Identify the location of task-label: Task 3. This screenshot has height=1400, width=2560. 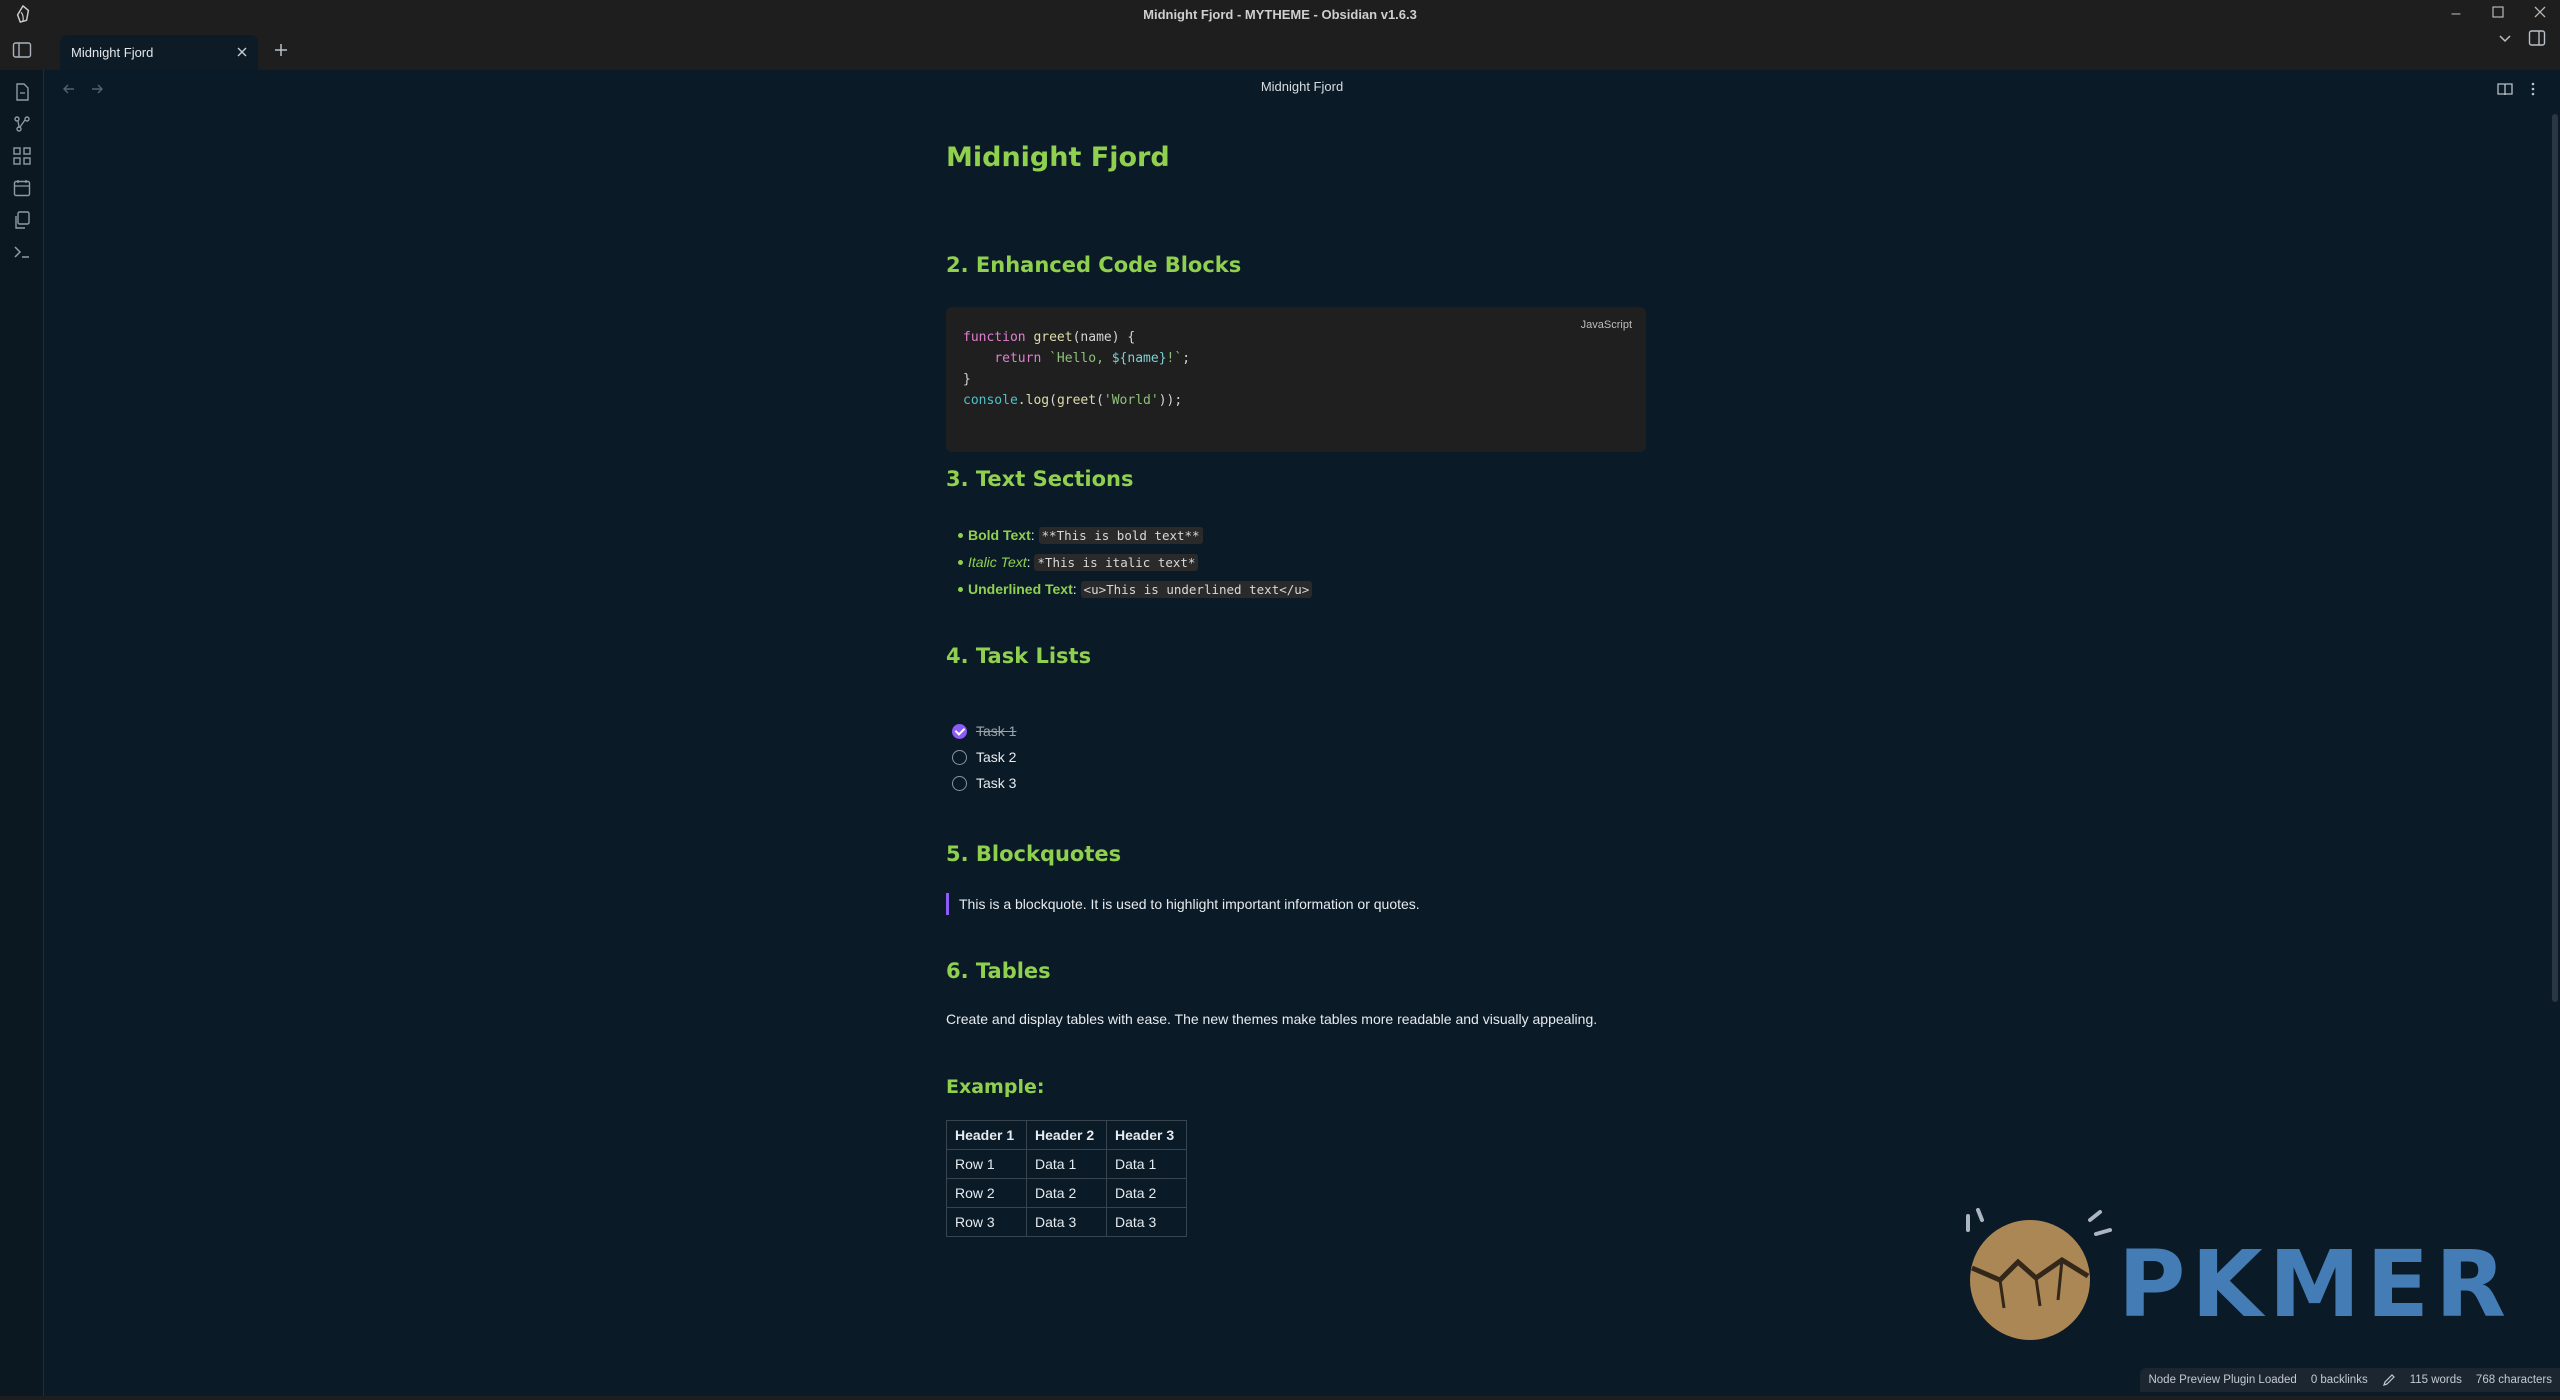
(996, 783).